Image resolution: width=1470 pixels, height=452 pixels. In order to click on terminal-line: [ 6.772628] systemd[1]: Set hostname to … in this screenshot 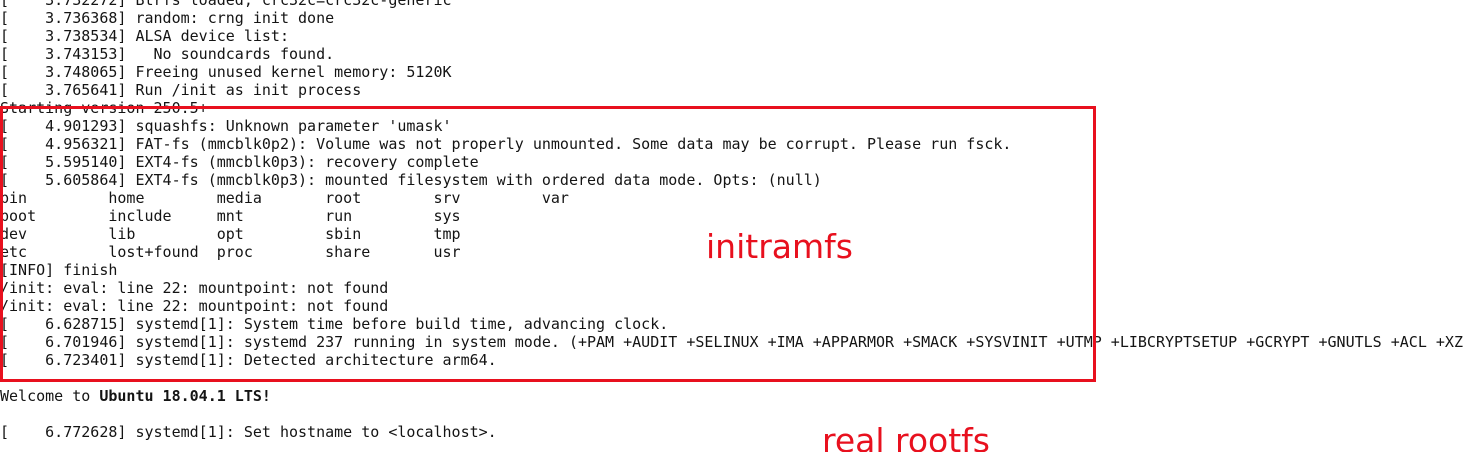, I will do `click(248, 432)`.